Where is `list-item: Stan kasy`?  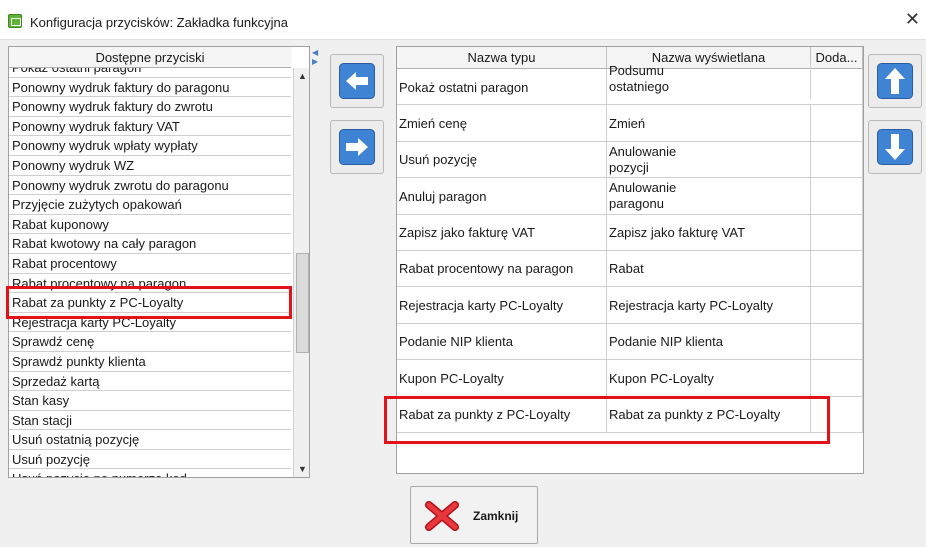
list-item: Stan kasy is located at coordinates (150, 401).